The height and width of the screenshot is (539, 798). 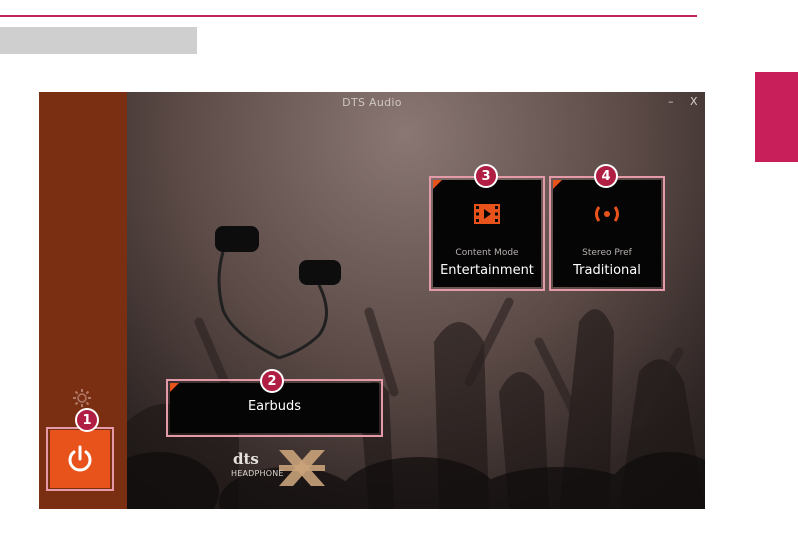 I want to click on content-mode-value: Entertainment, so click(x=487, y=270).